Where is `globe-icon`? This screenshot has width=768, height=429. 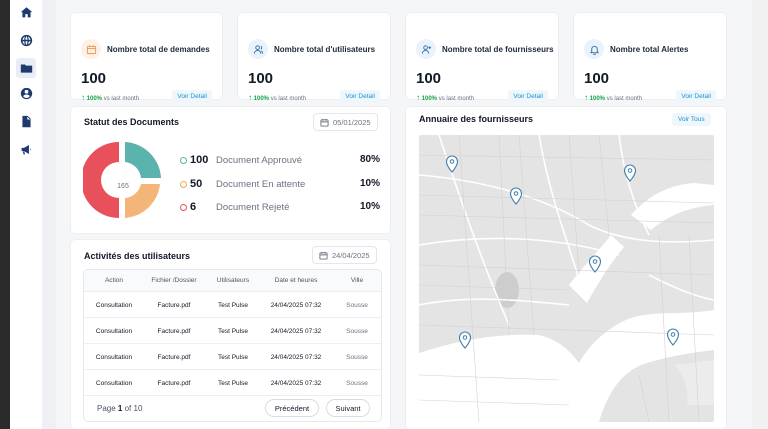 globe-icon is located at coordinates (26, 40).